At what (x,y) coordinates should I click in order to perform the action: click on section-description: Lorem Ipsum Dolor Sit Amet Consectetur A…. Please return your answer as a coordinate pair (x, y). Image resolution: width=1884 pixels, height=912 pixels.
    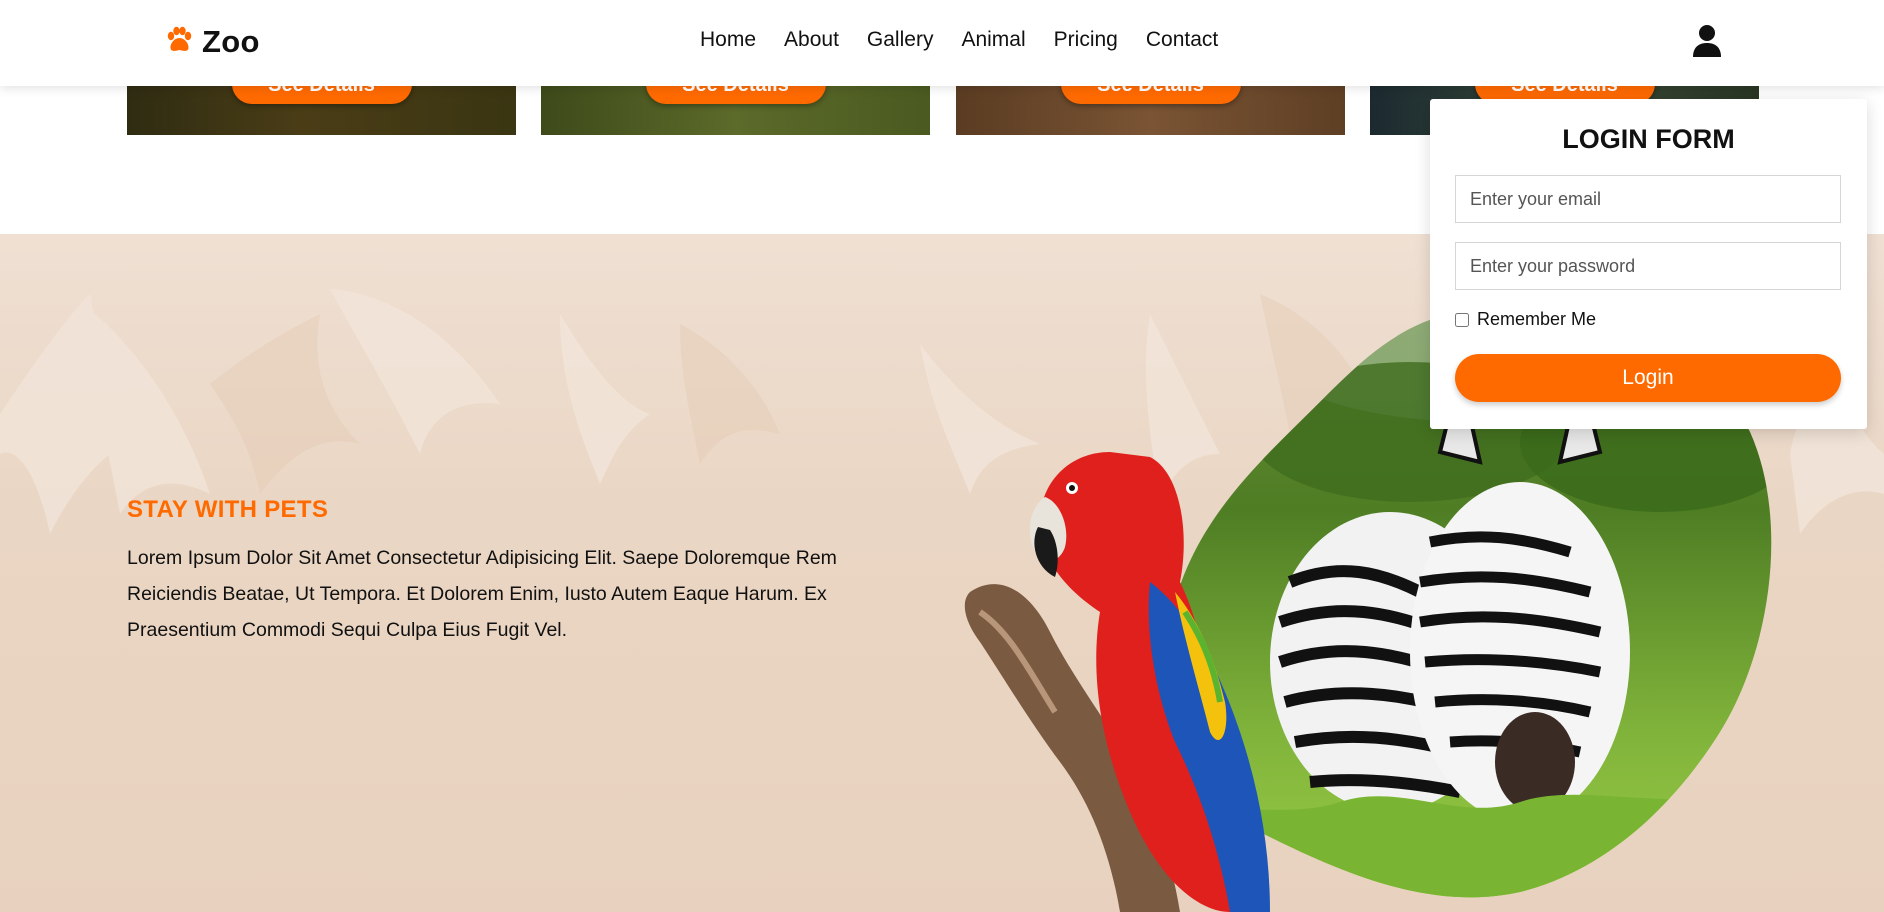
    Looking at the image, I should click on (482, 594).